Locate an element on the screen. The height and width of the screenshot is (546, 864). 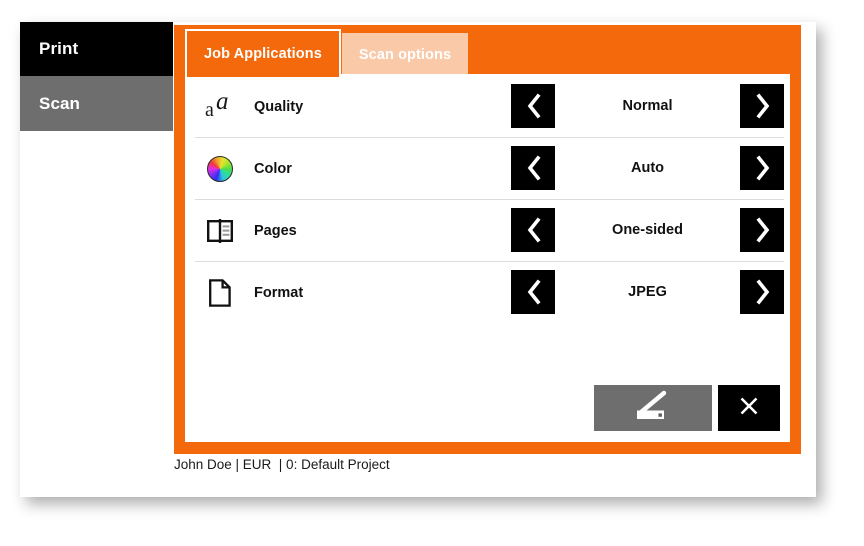
color-wheel-icon is located at coordinates (220, 168).